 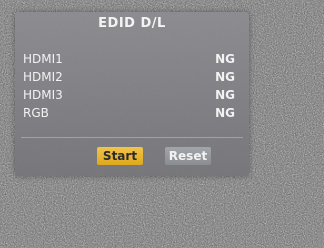 I want to click on start-button: Start, so click(x=120, y=156).